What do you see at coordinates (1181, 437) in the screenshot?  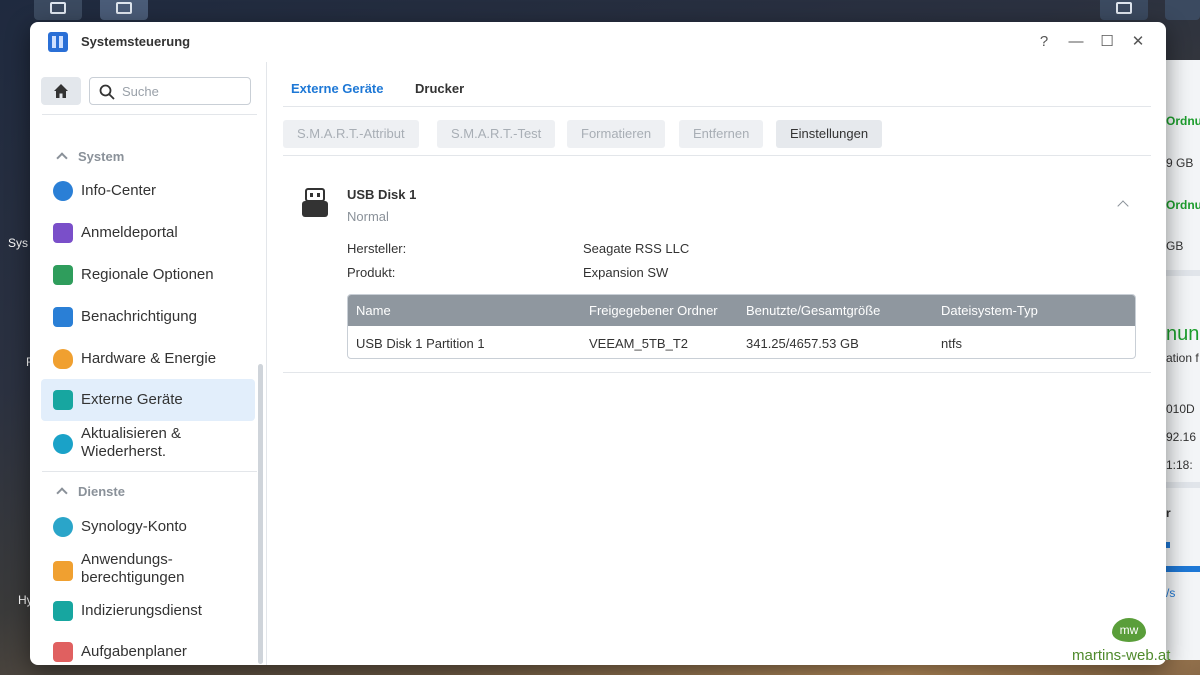 I see `bg-info-text: 92.16` at bounding box center [1181, 437].